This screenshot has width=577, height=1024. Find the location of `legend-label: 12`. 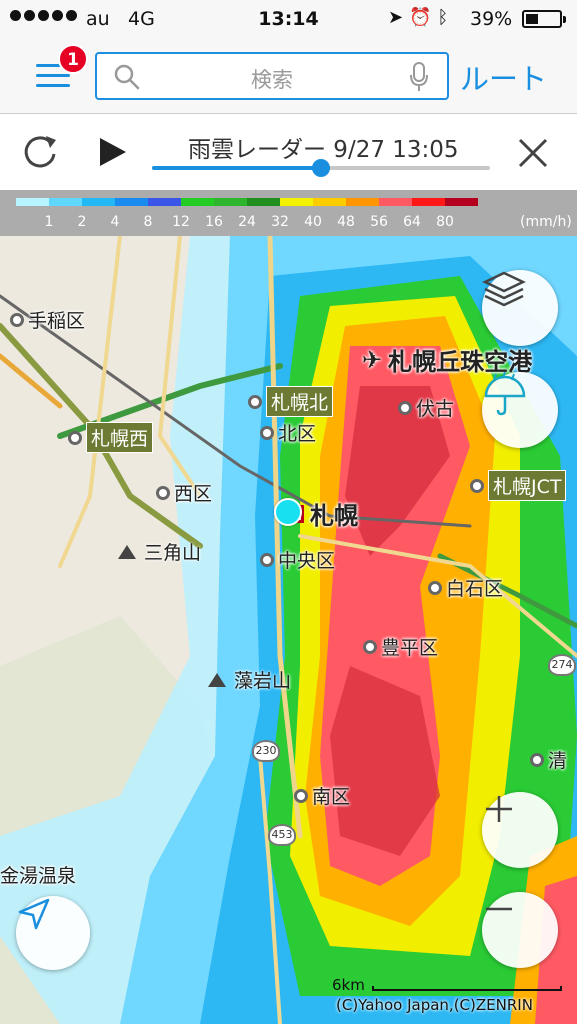

legend-label: 12 is located at coordinates (181, 222).